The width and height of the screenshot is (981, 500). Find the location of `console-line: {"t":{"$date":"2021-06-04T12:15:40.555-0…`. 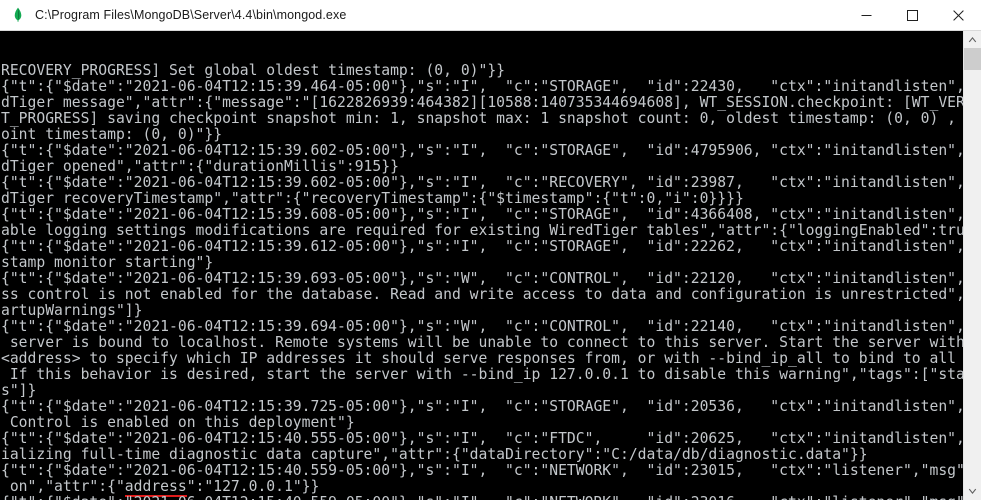

console-line: {"t":{"$date":"2021-06-04T12:15:40.555-0… is located at coordinates (482, 439).